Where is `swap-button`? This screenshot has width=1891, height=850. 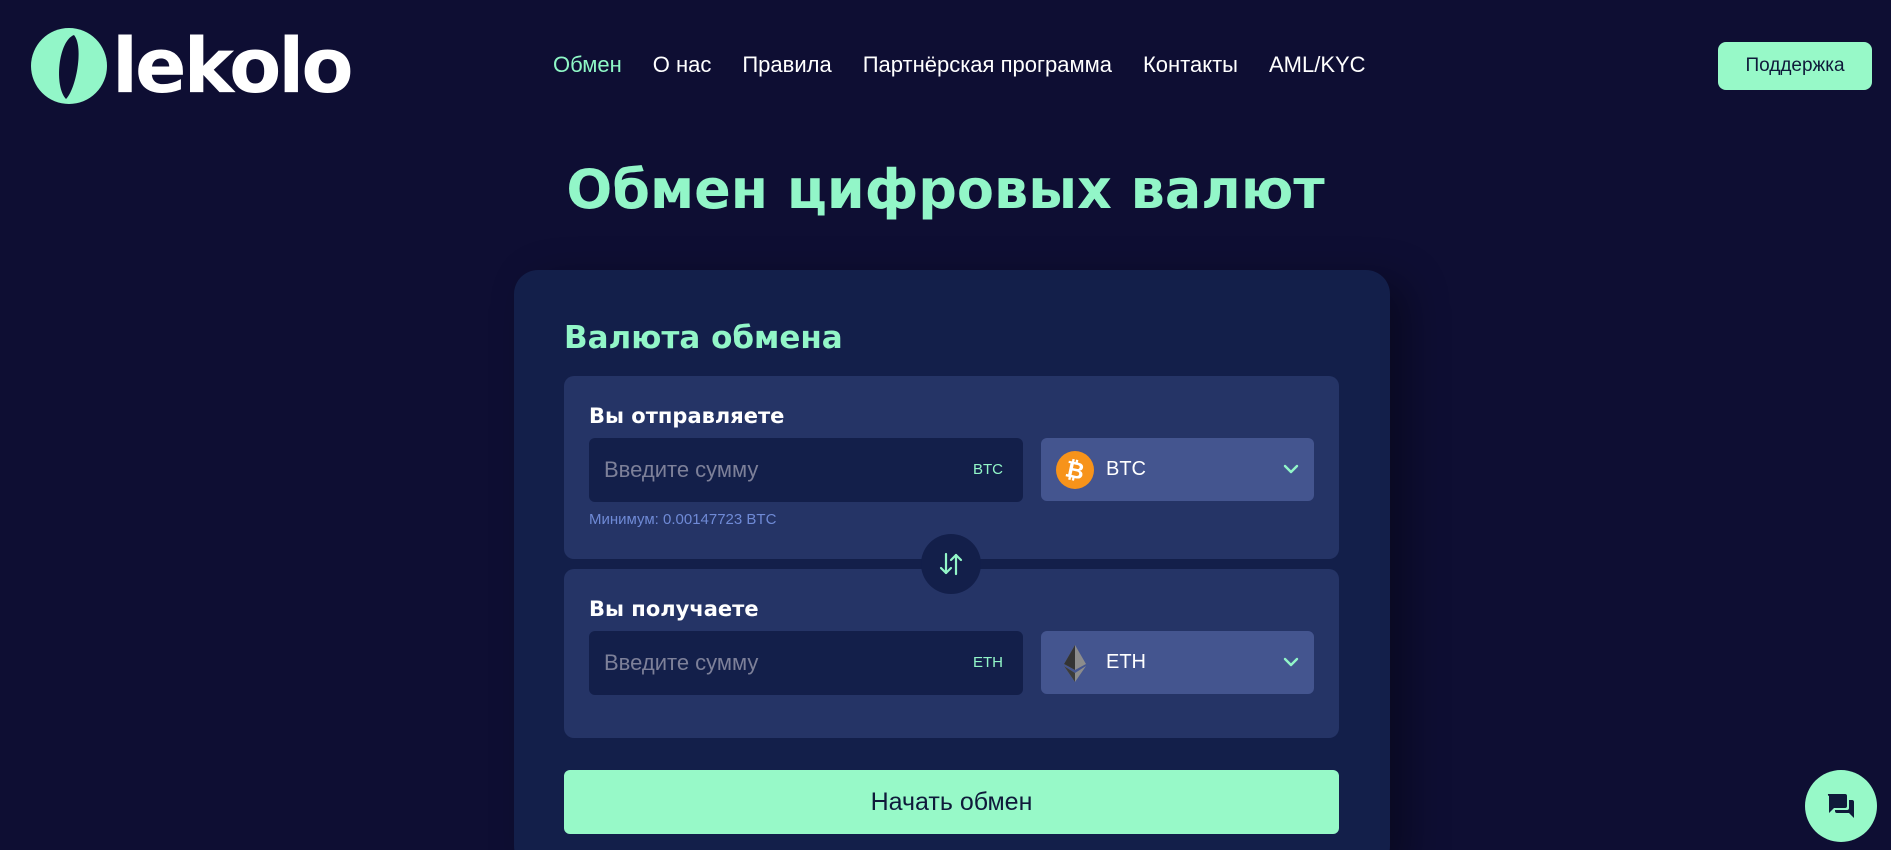 swap-button is located at coordinates (951, 564).